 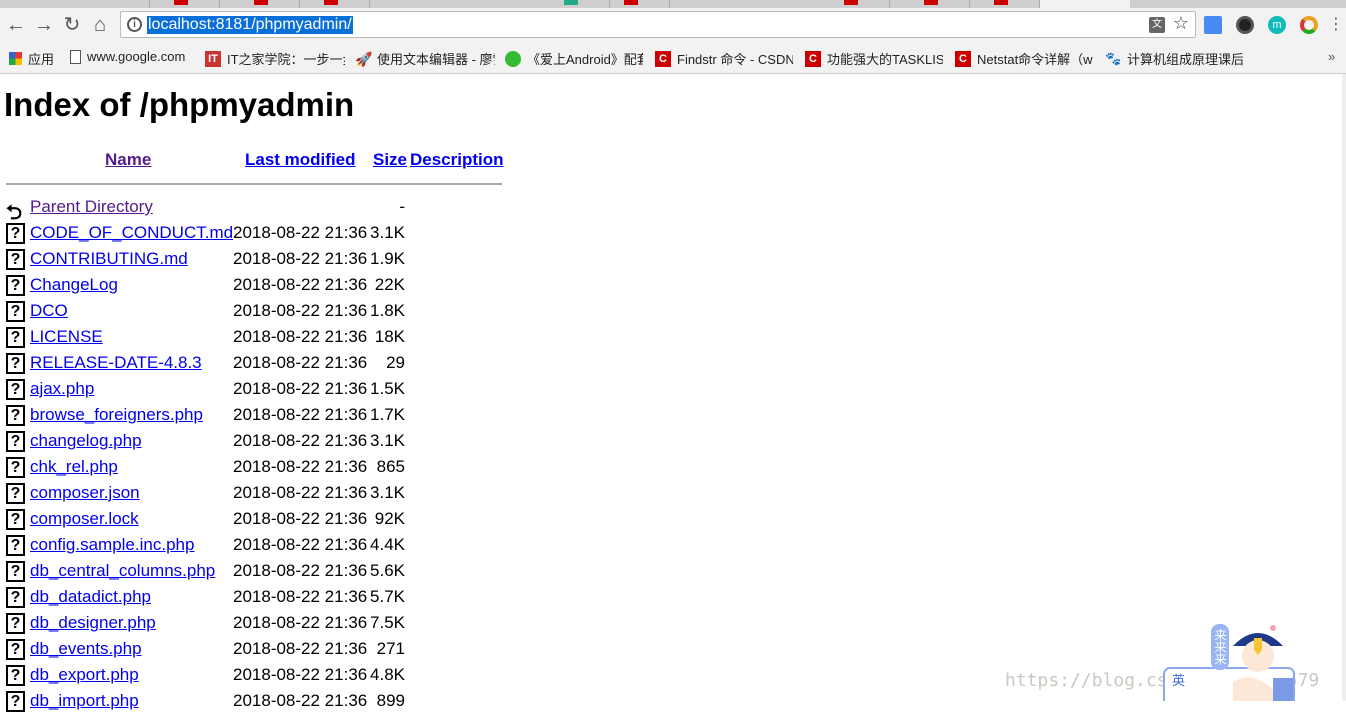 What do you see at coordinates (673, 4) in the screenshot?
I see `tab-strip` at bounding box center [673, 4].